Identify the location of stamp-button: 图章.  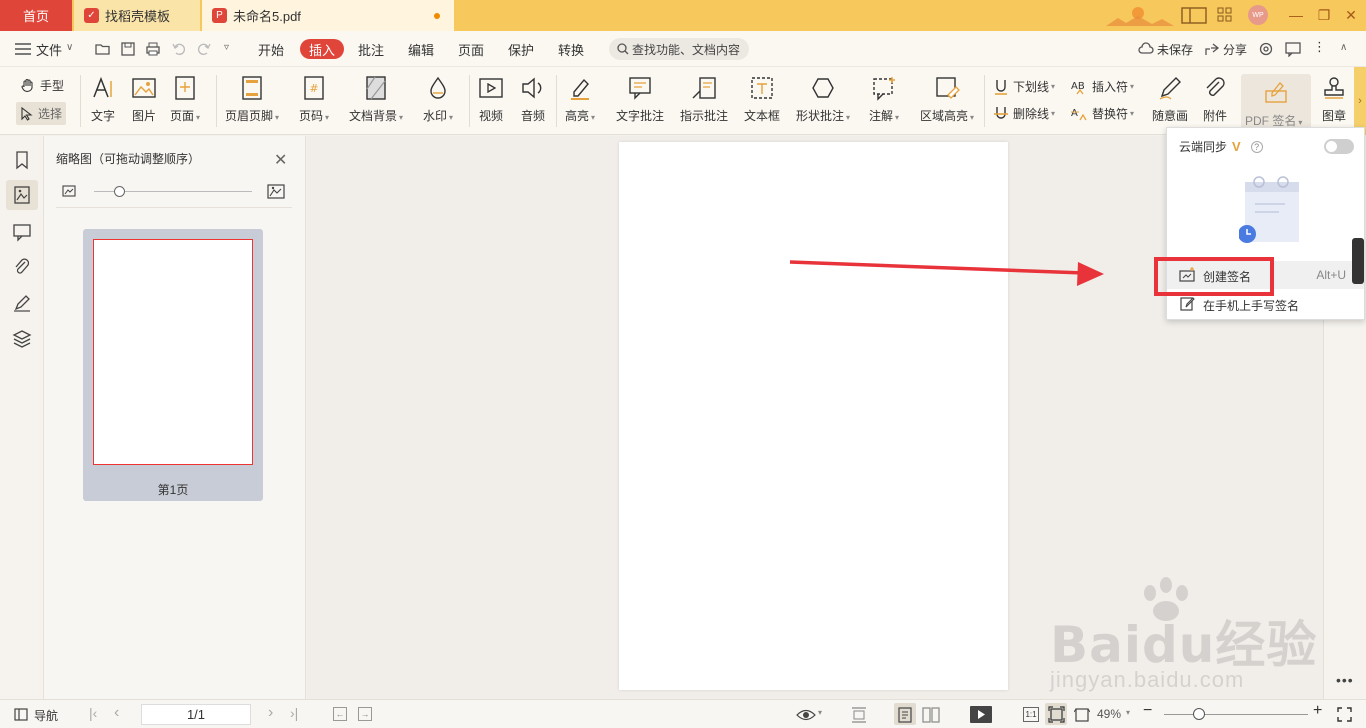
(1334, 99).